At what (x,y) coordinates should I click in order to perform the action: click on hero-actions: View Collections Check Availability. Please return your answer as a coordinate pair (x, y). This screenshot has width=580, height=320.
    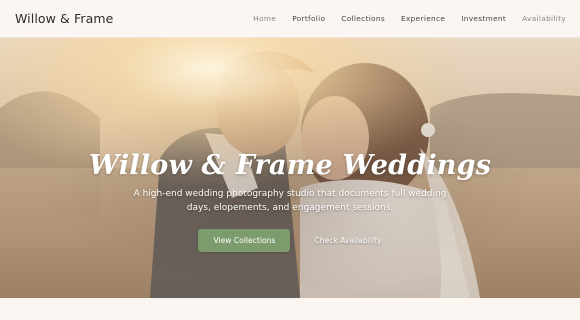
    Looking at the image, I should click on (290, 240).